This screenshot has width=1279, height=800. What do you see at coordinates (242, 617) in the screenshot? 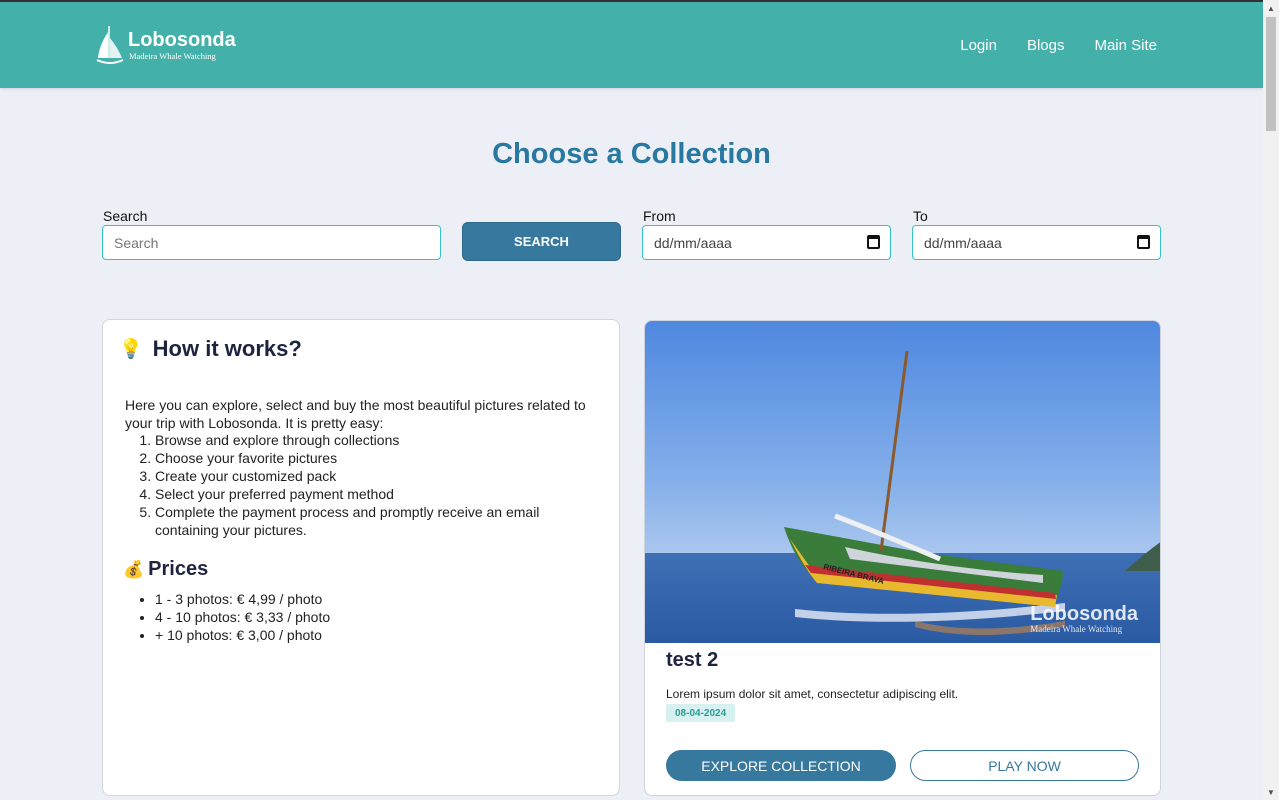
I see `price-item: 4 - 10 photos: € 3,33 / photo` at bounding box center [242, 617].